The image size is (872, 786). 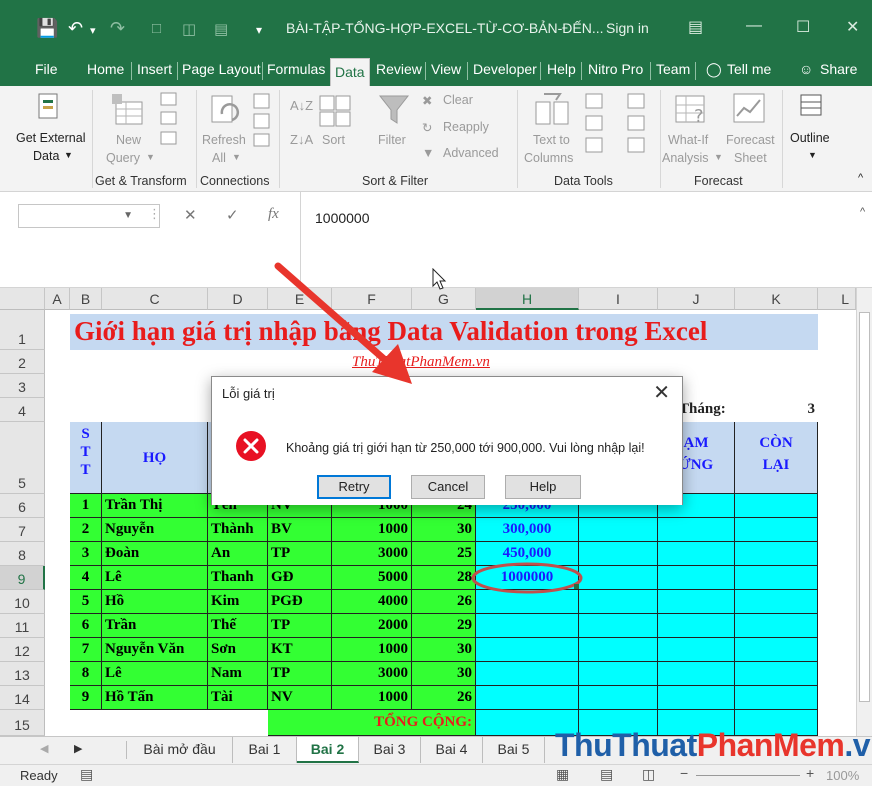 I want to click on sheet-subtitle-link: ThuThuatPhanMem.vn, so click(x=452, y=362).